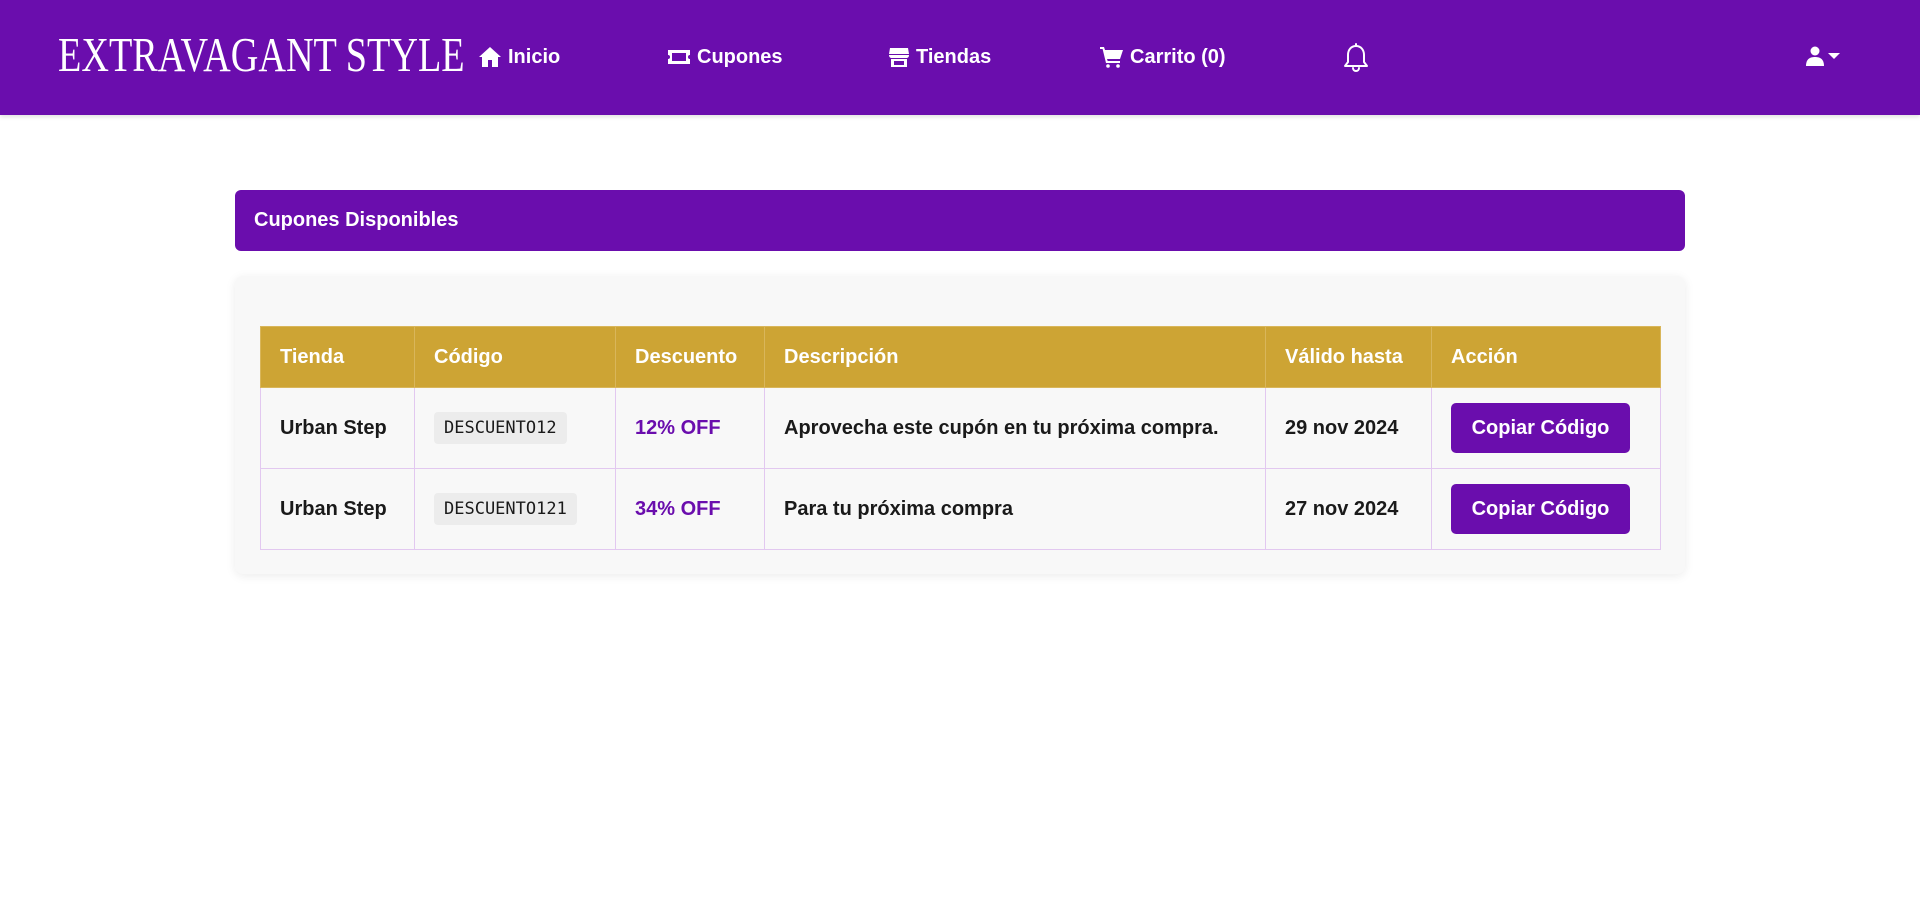  I want to click on ticket-icon, so click(679, 57).